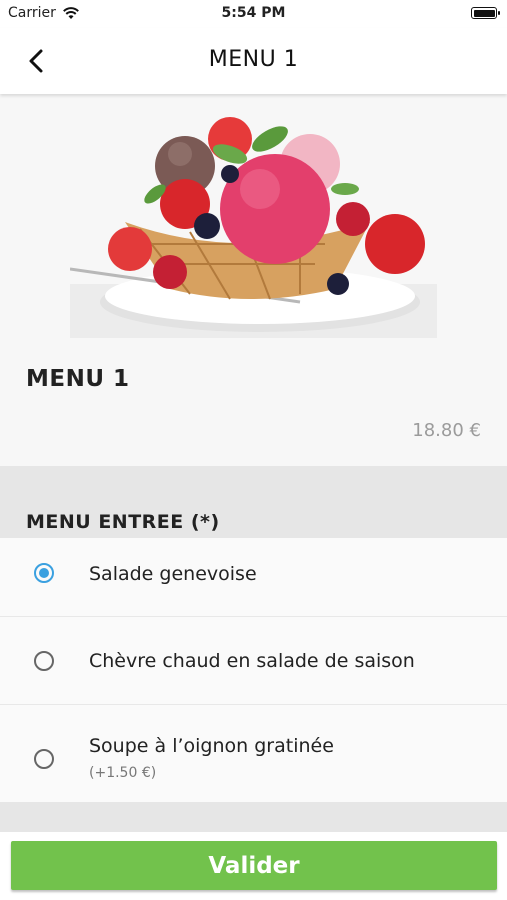  What do you see at coordinates (123, 522) in the screenshot?
I see `section-title: MENU ENTREE (*)` at bounding box center [123, 522].